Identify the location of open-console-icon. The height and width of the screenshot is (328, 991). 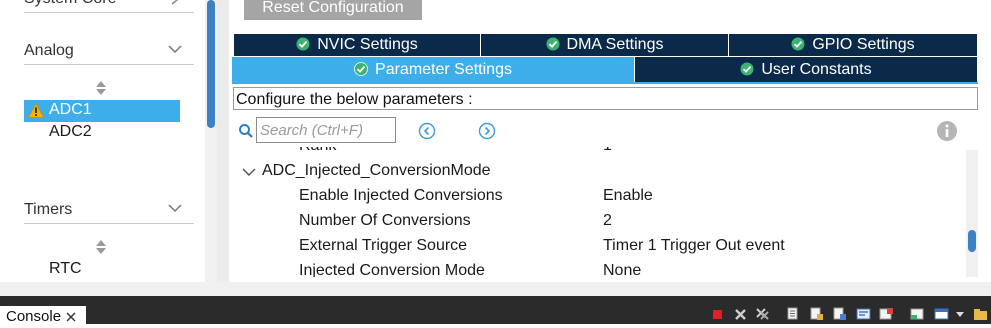
(917, 314).